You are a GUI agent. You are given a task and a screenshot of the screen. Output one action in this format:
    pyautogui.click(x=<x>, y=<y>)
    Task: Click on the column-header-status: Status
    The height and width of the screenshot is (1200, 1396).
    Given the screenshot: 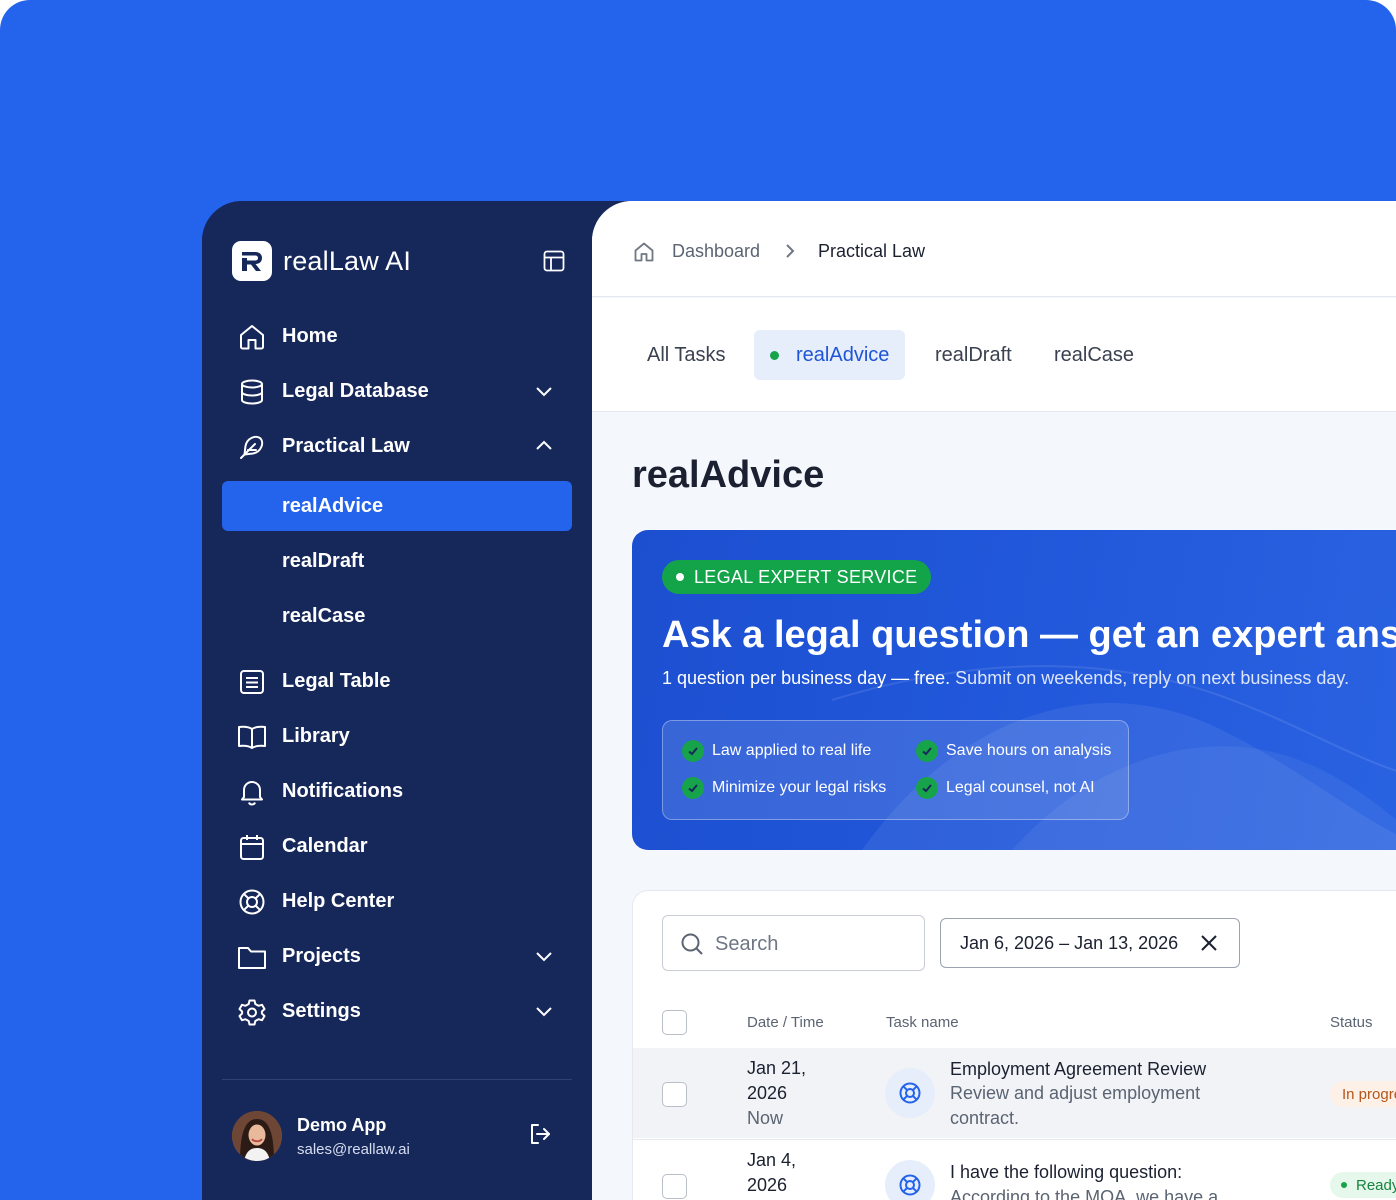 What is the action you would take?
    pyautogui.click(x=1351, y=1022)
    